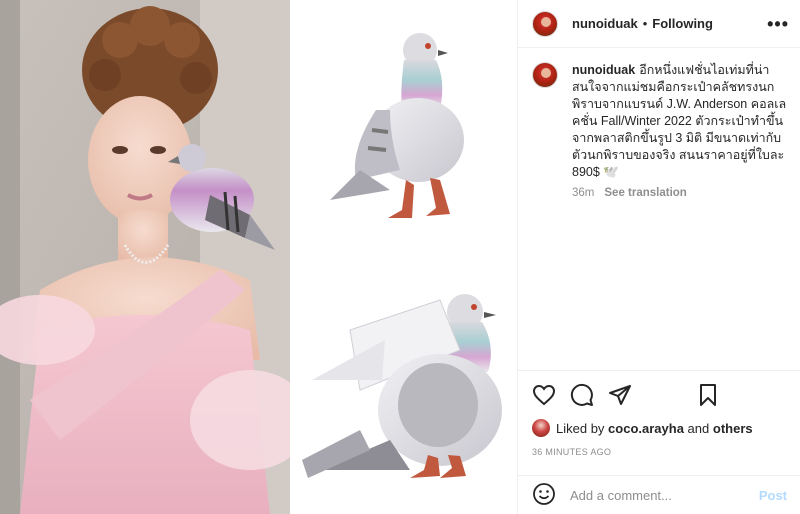  I want to click on smiley-icon, so click(544, 495).